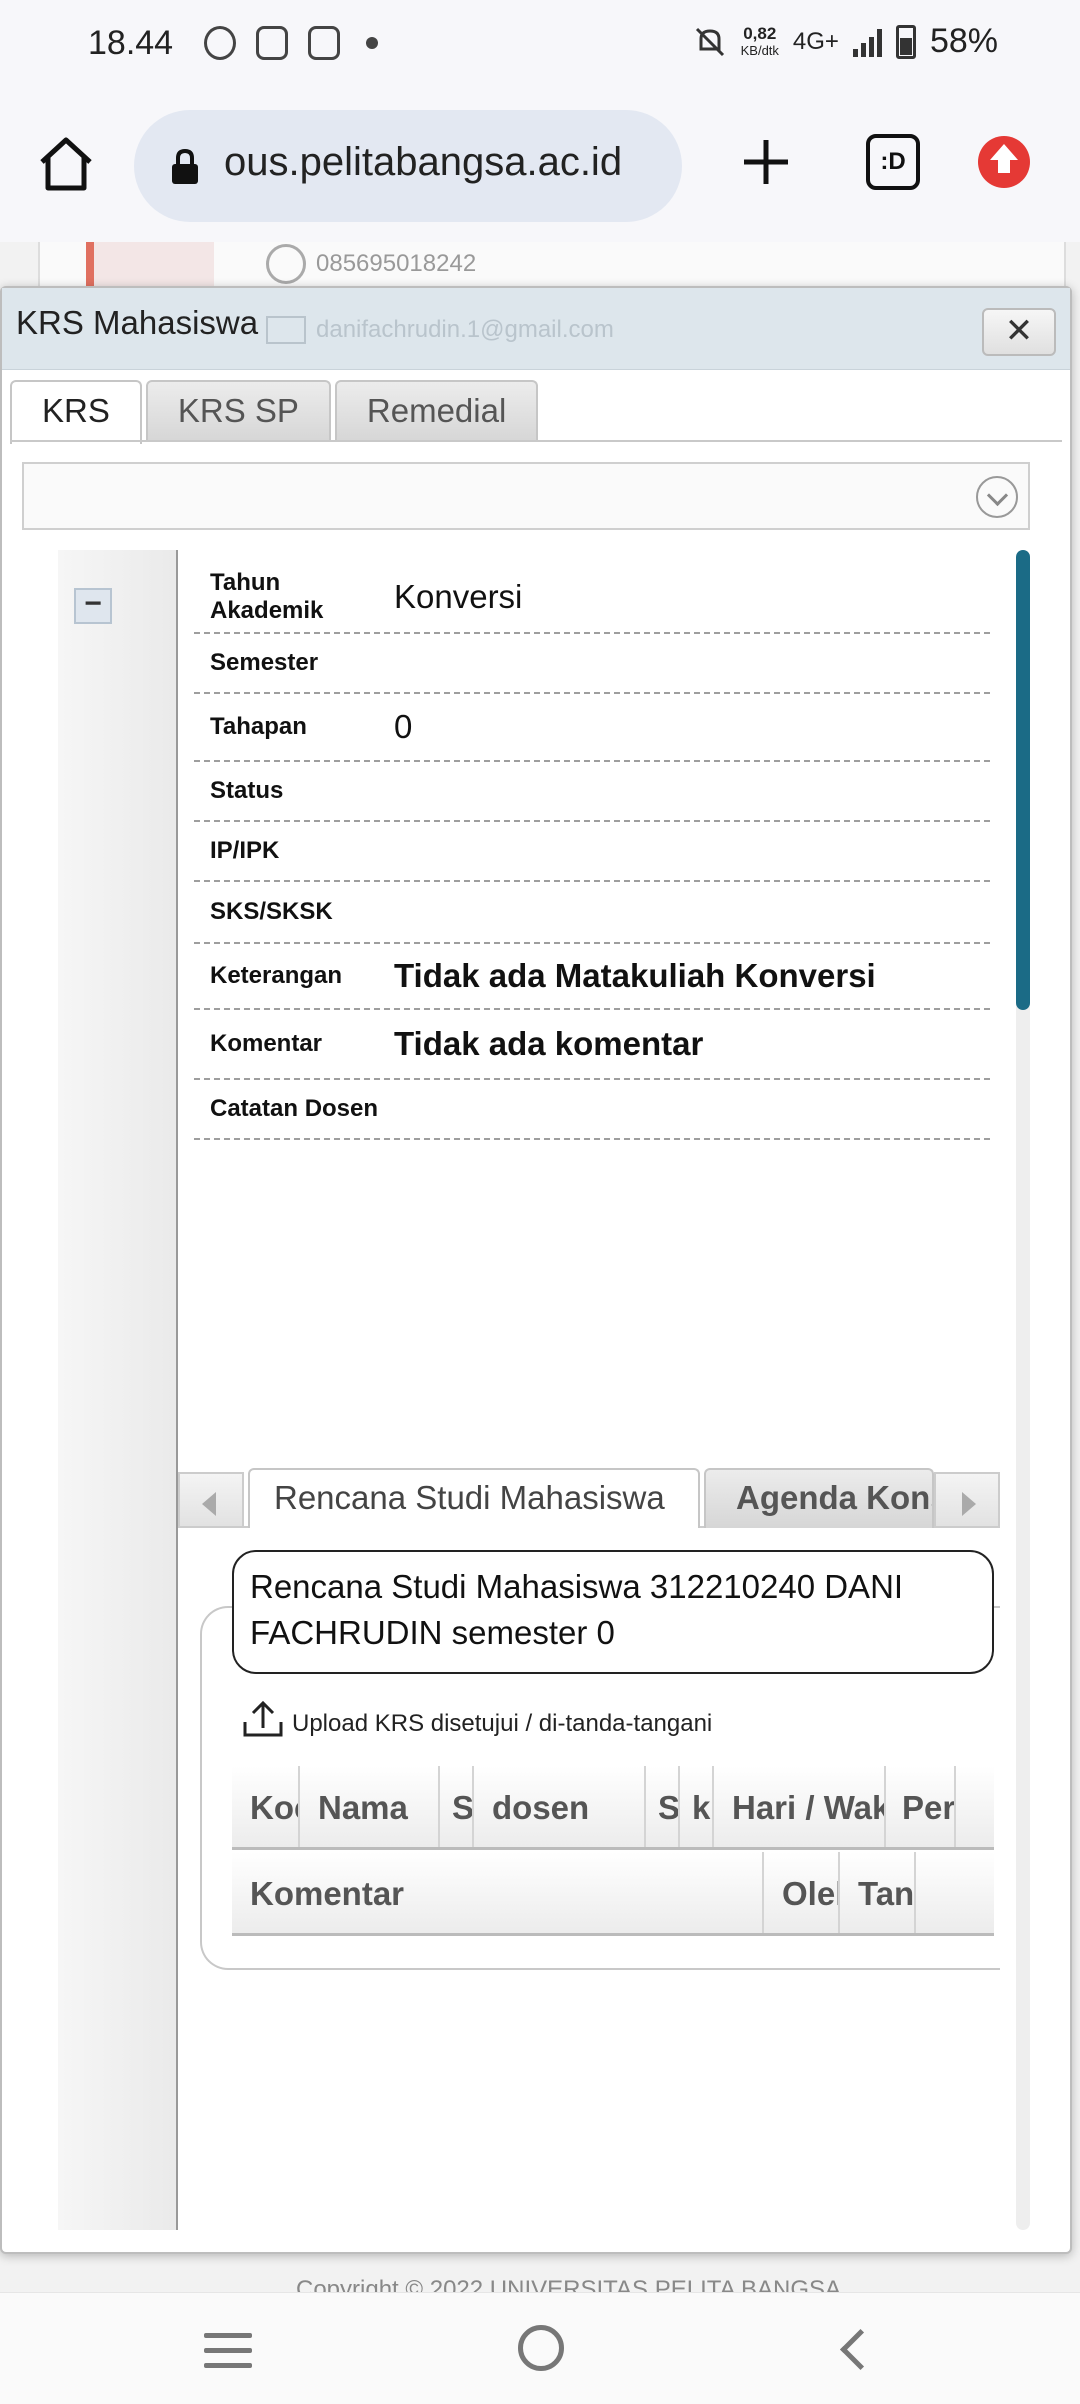 The width and height of the screenshot is (1080, 2404). What do you see at coordinates (118, 1390) in the screenshot?
I see `row-gutter: −` at bounding box center [118, 1390].